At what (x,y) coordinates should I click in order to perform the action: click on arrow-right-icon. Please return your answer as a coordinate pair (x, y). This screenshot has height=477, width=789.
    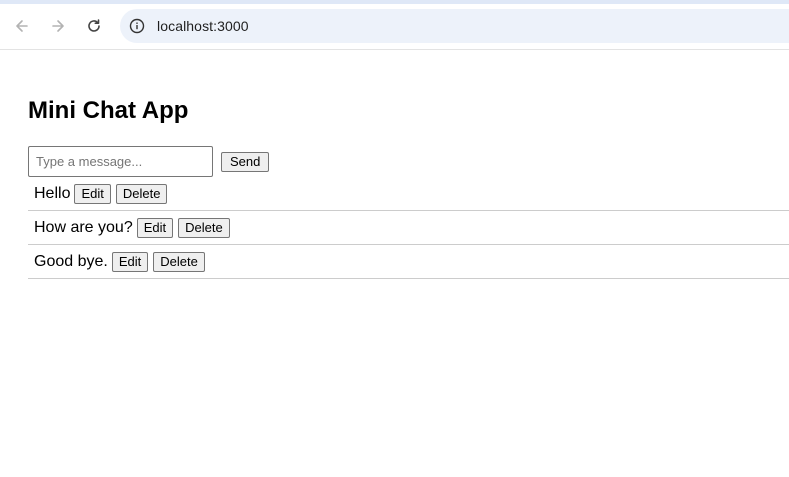
    Looking at the image, I should click on (58, 26).